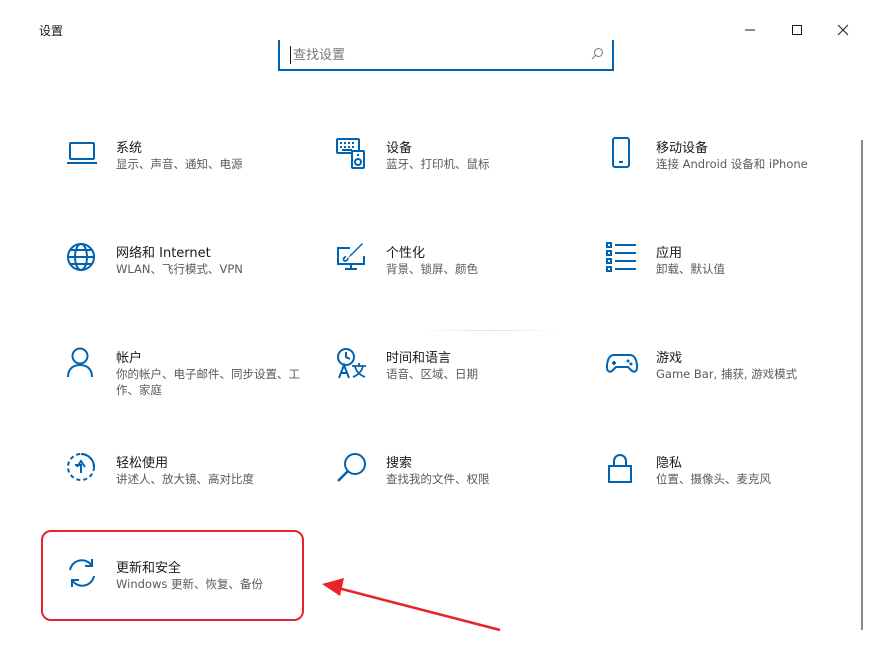 Image resolution: width=881 pixels, height=658 pixels. I want to click on tile-name: 游戏, so click(669, 358).